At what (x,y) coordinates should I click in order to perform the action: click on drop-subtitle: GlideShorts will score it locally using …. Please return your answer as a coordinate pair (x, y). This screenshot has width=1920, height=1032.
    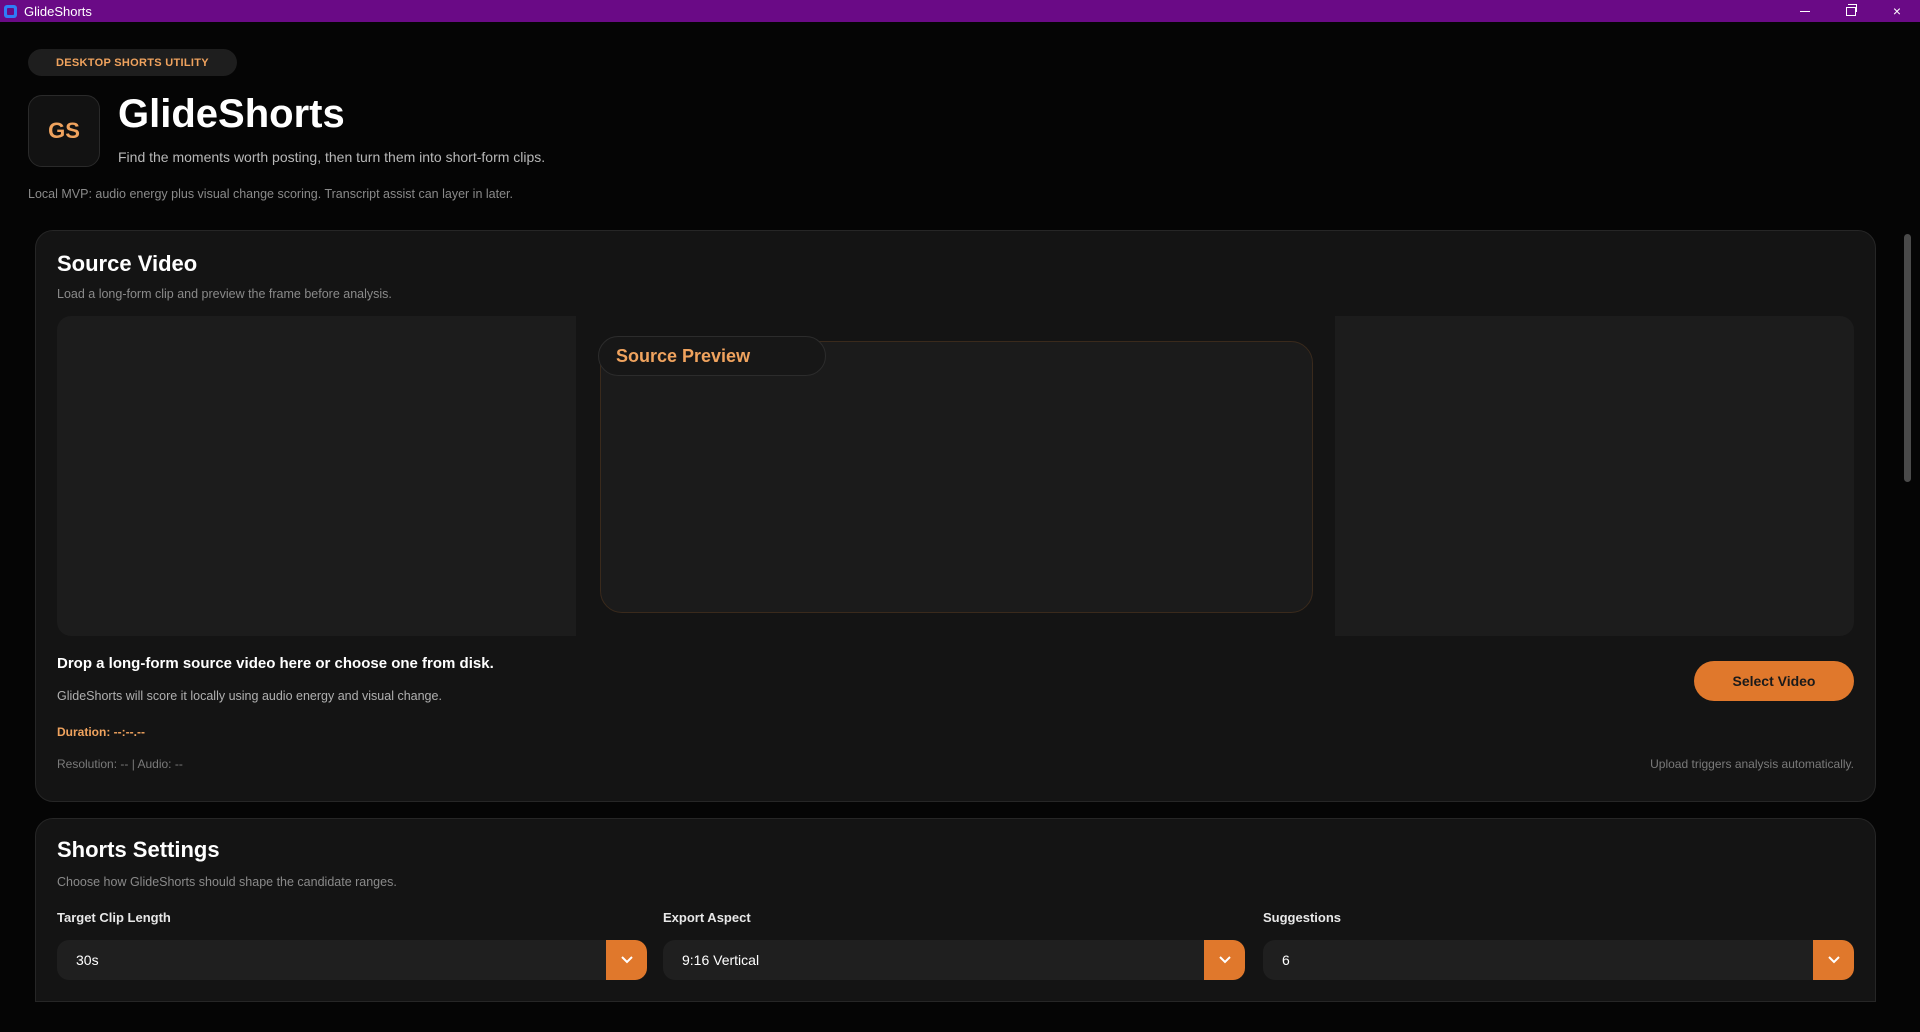
    Looking at the image, I should click on (249, 696).